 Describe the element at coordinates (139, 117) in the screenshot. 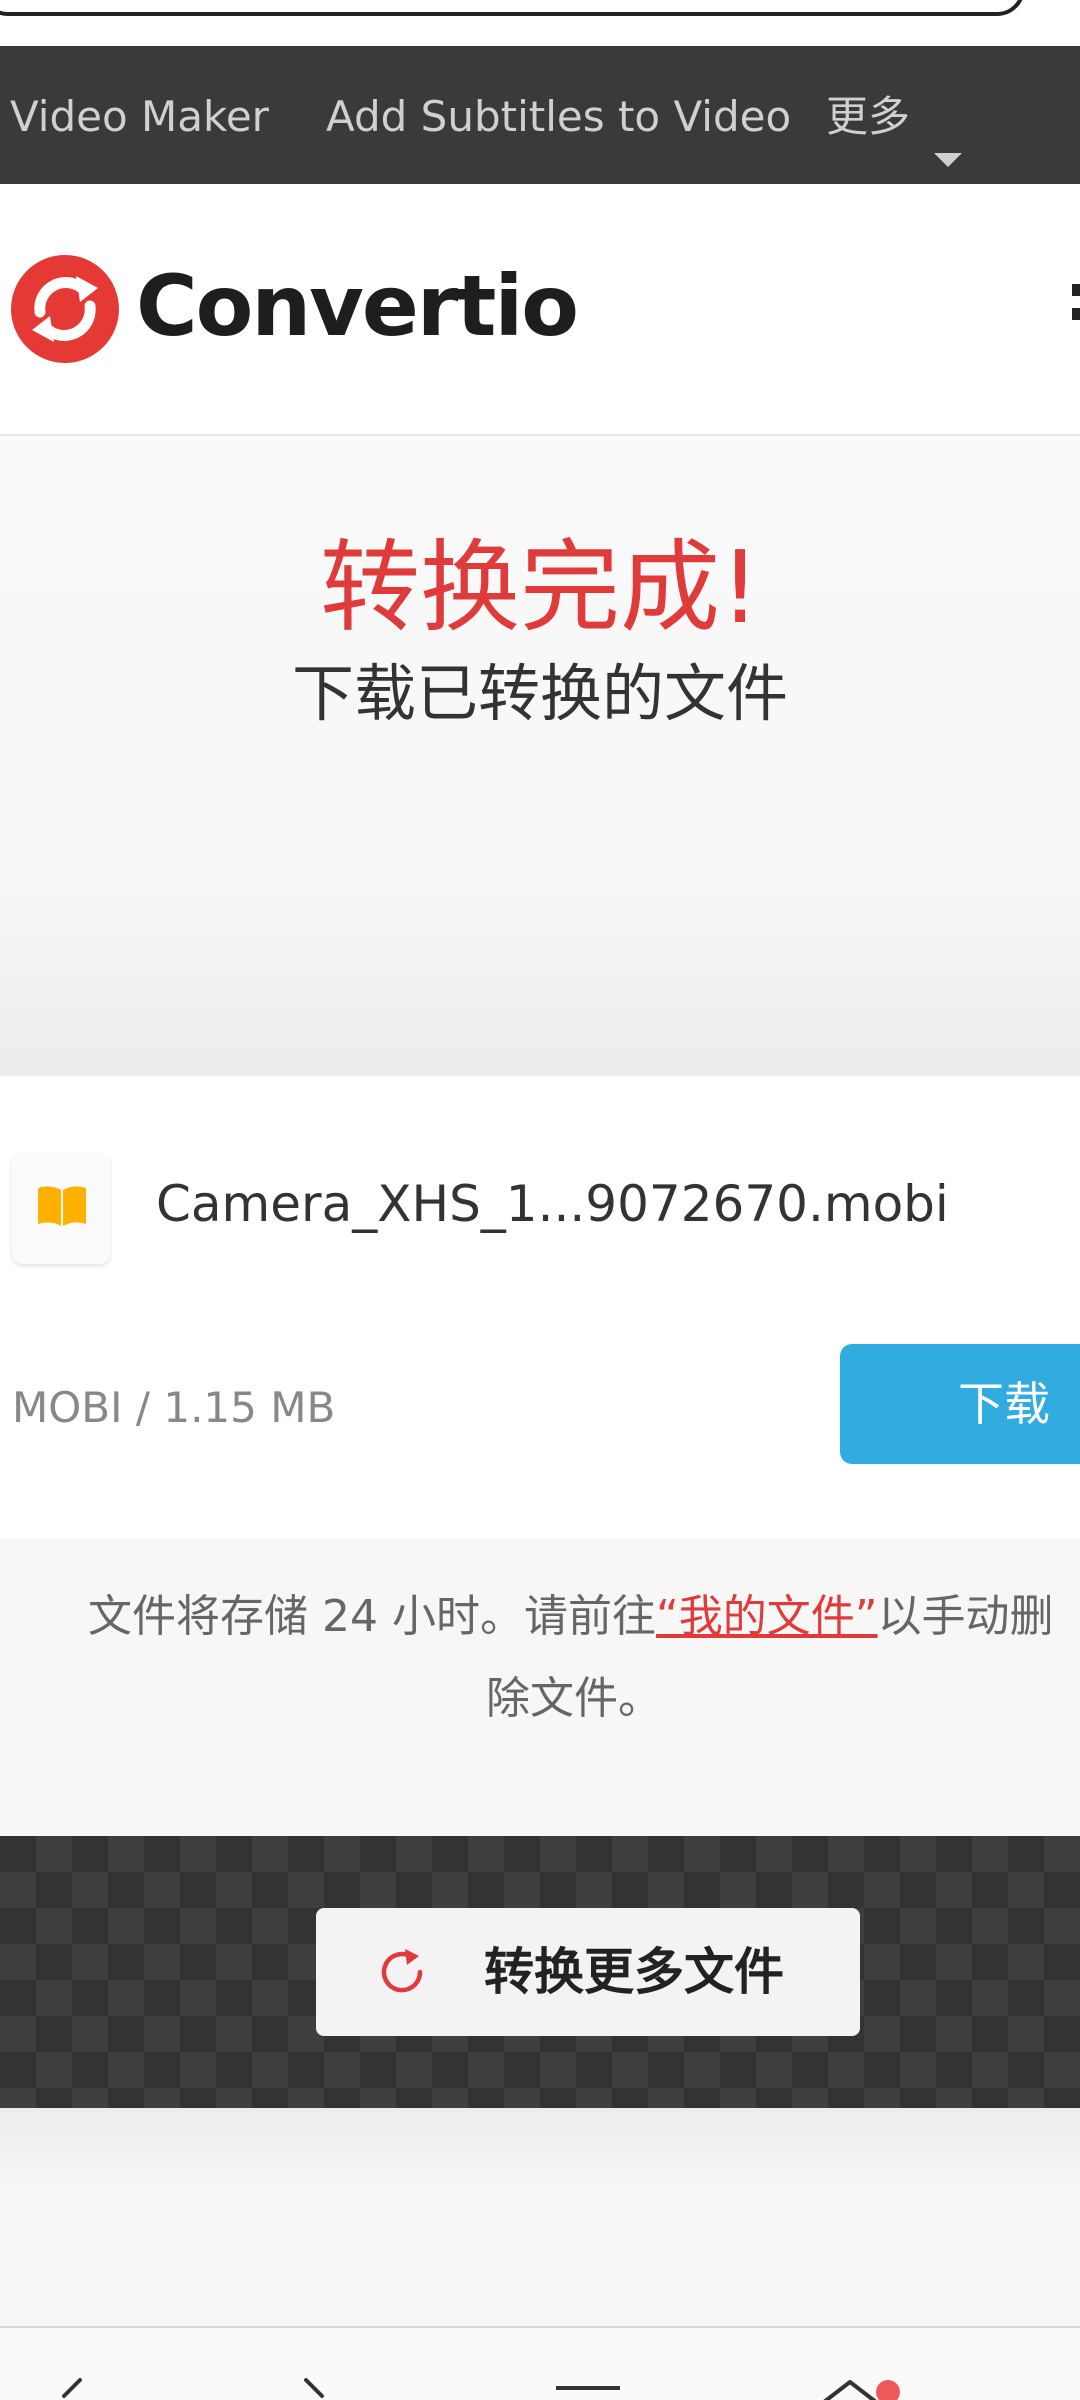

I see `nav-item-video-maker: Video Maker` at that location.